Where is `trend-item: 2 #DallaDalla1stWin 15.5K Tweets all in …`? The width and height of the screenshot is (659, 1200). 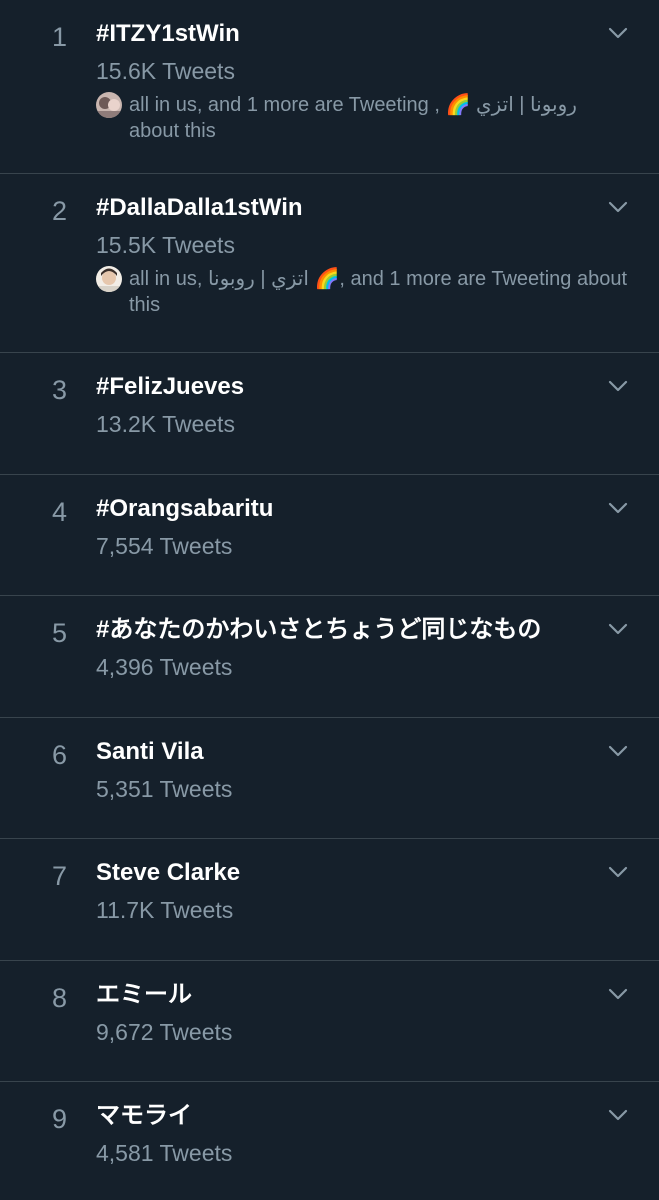 trend-item: 2 #DallaDalla1stWin 15.5K Tweets all in … is located at coordinates (329, 263).